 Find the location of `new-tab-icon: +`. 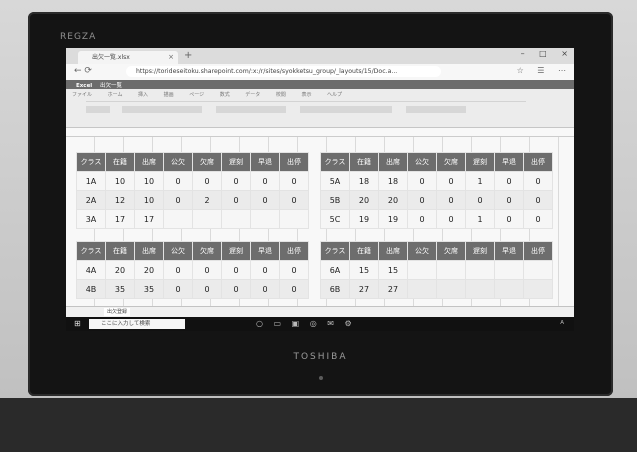

new-tab-icon: + is located at coordinates (188, 55).